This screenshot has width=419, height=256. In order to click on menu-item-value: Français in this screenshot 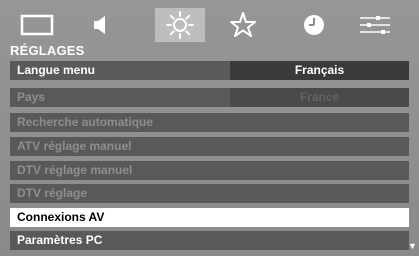, I will do `click(319, 70)`.